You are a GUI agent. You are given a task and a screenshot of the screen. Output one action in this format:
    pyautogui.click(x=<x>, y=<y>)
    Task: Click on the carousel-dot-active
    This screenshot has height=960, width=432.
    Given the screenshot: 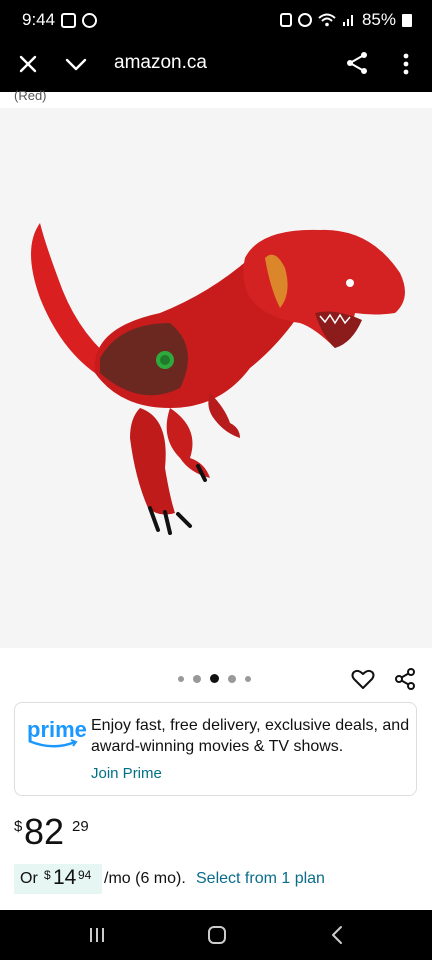 What is the action you would take?
    pyautogui.click(x=214, y=678)
    